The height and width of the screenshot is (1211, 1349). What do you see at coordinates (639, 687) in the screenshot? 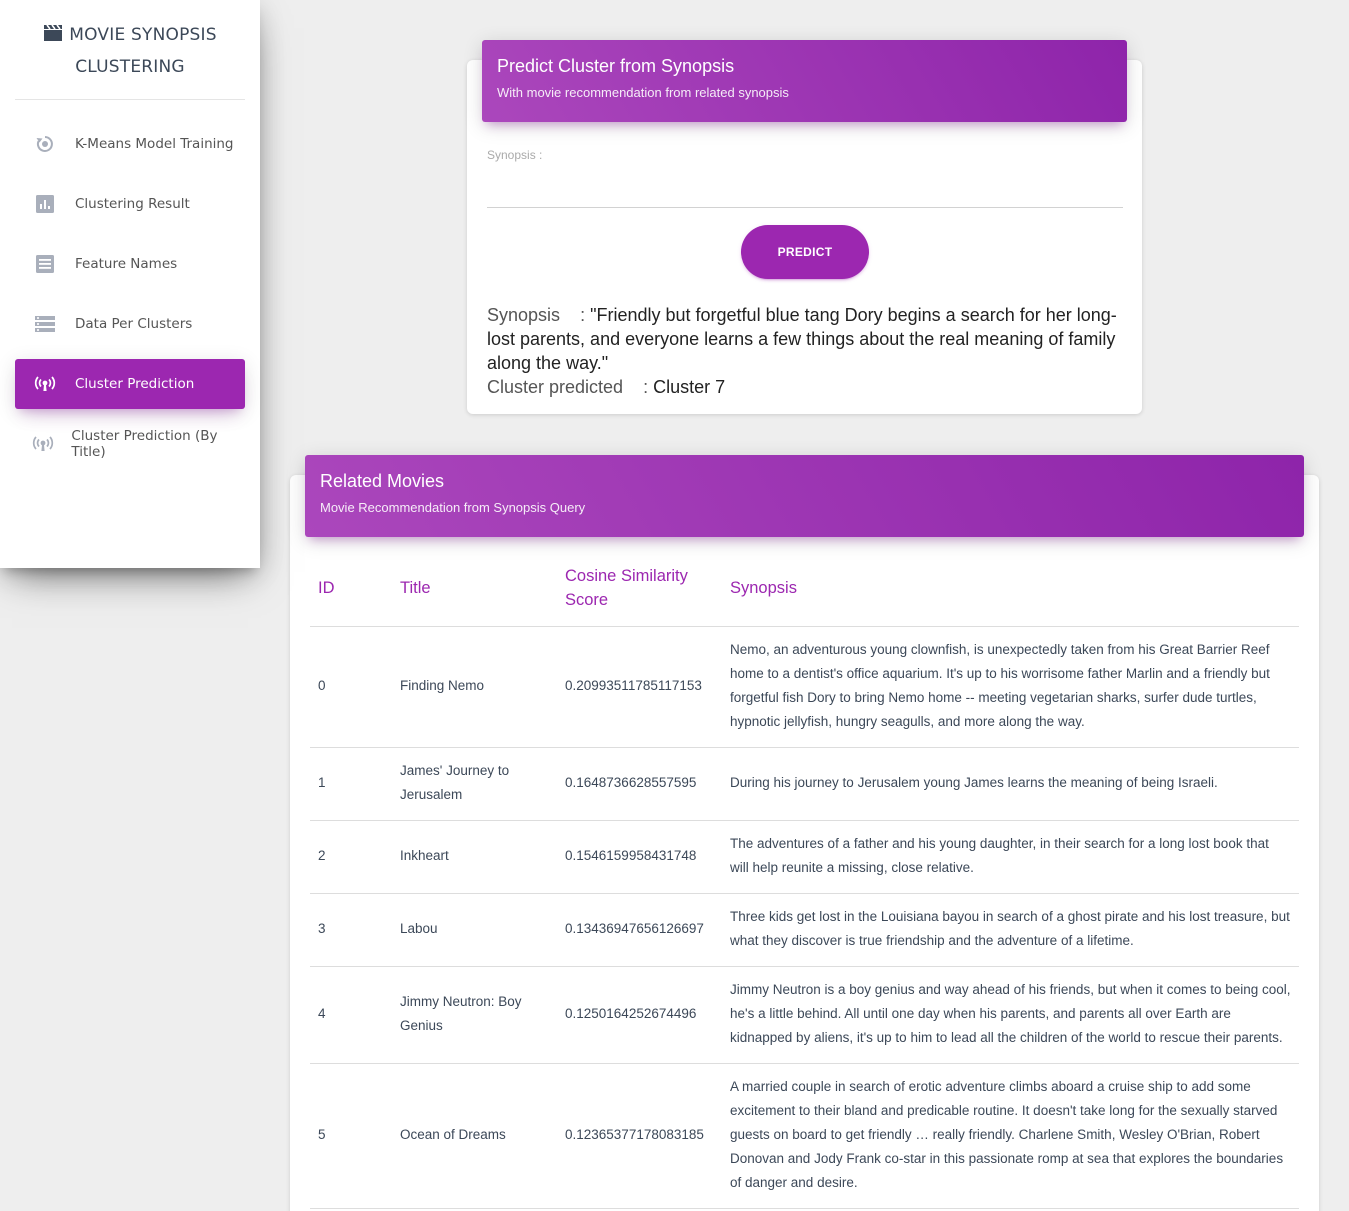
I see `cell-score: 0.20993511785117153` at bounding box center [639, 687].